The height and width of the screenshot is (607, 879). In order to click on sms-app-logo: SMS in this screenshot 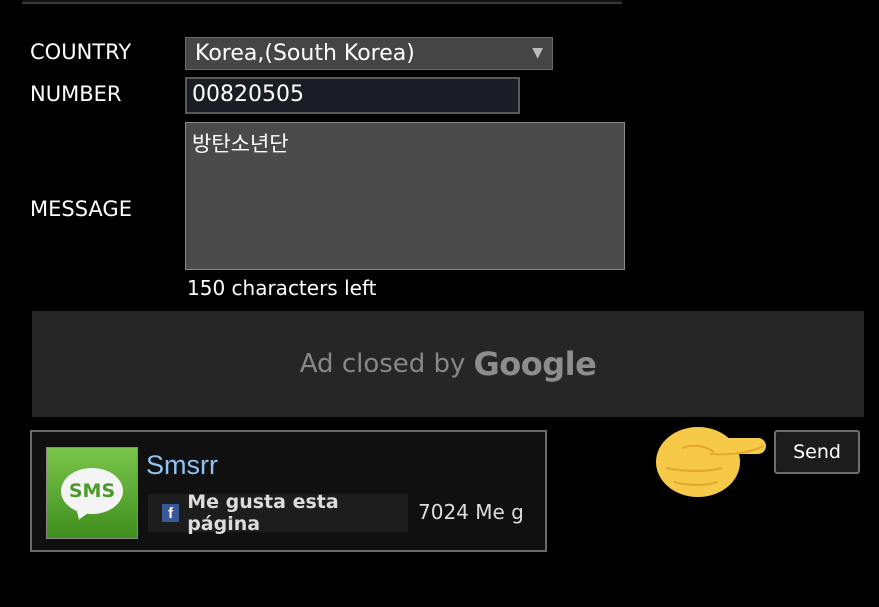, I will do `click(92, 493)`.